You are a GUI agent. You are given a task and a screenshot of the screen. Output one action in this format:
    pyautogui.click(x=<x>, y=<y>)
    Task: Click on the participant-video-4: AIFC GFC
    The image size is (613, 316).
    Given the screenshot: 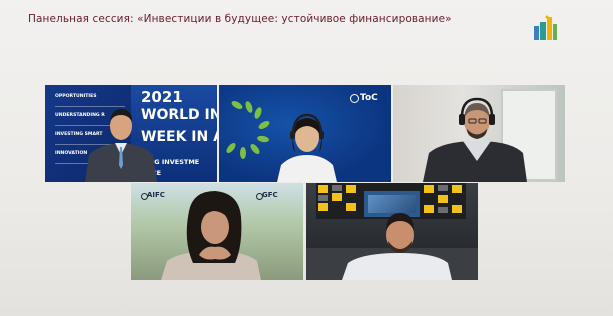 What is the action you would take?
    pyautogui.click(x=217, y=231)
    